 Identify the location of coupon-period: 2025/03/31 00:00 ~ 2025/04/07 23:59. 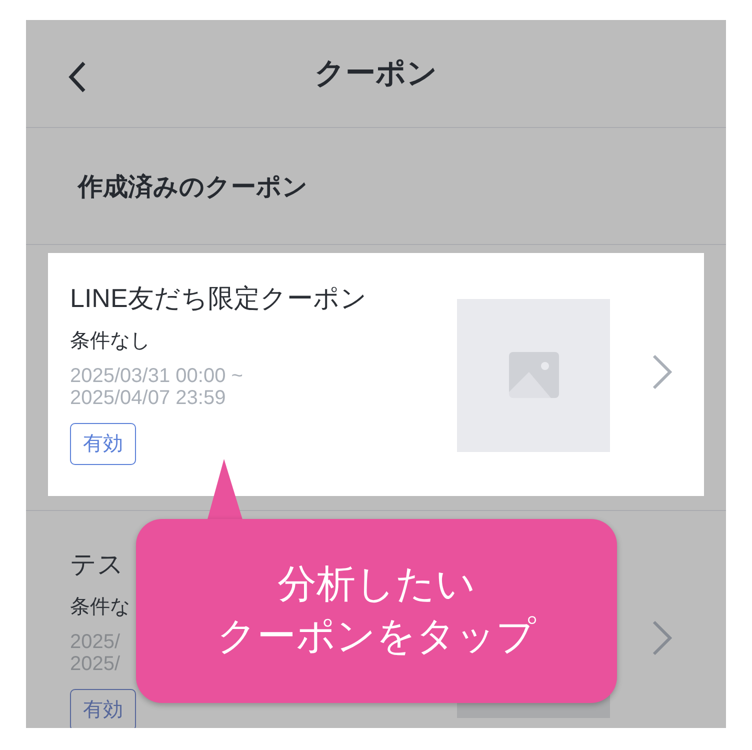
(156, 387).